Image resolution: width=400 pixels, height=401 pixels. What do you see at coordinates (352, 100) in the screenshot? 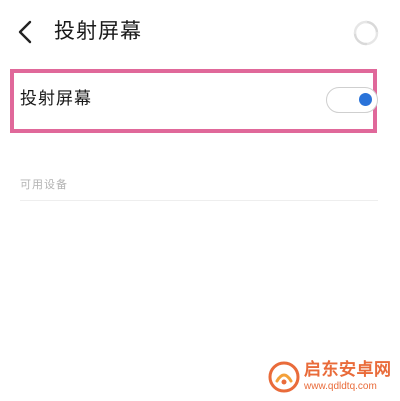
I see `cast-screen-toggle` at bounding box center [352, 100].